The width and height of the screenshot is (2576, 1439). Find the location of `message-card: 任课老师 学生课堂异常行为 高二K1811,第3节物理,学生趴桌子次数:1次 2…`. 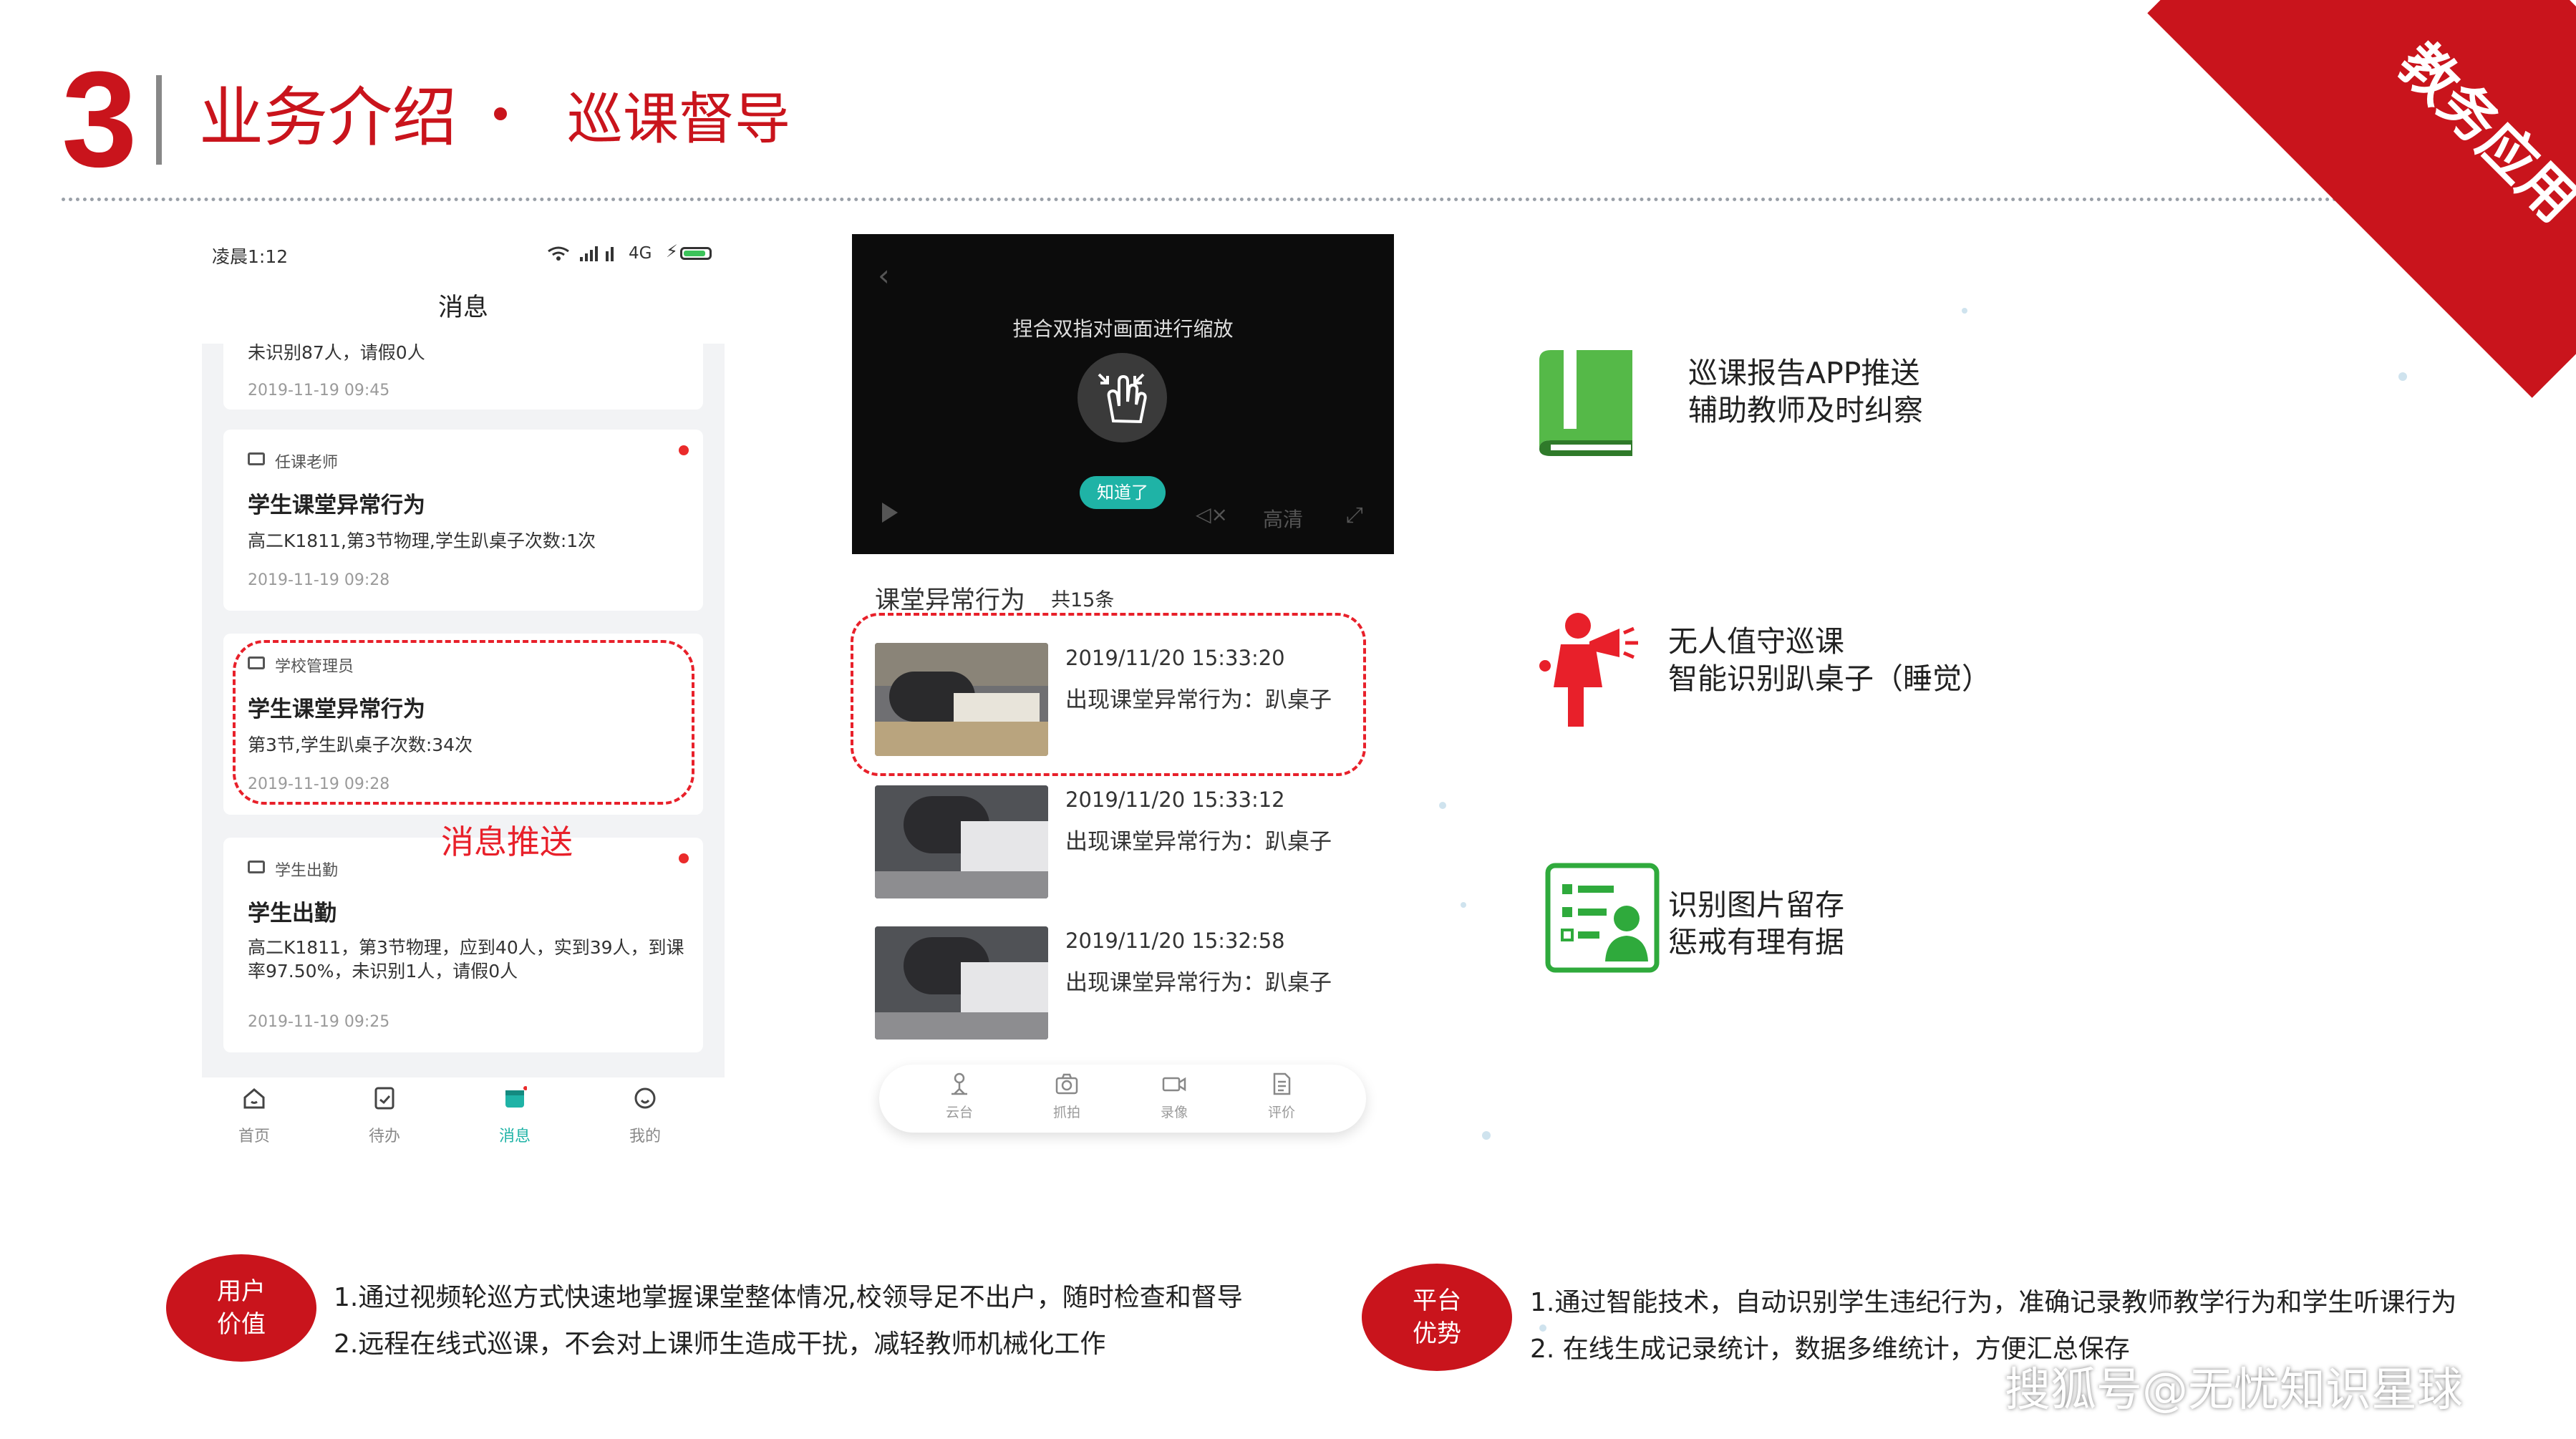

message-card: 任课老师 学生课堂异常行为 高二K1811,第3节物理,学生趴桌子次数:1次 2… is located at coordinates (463, 520).